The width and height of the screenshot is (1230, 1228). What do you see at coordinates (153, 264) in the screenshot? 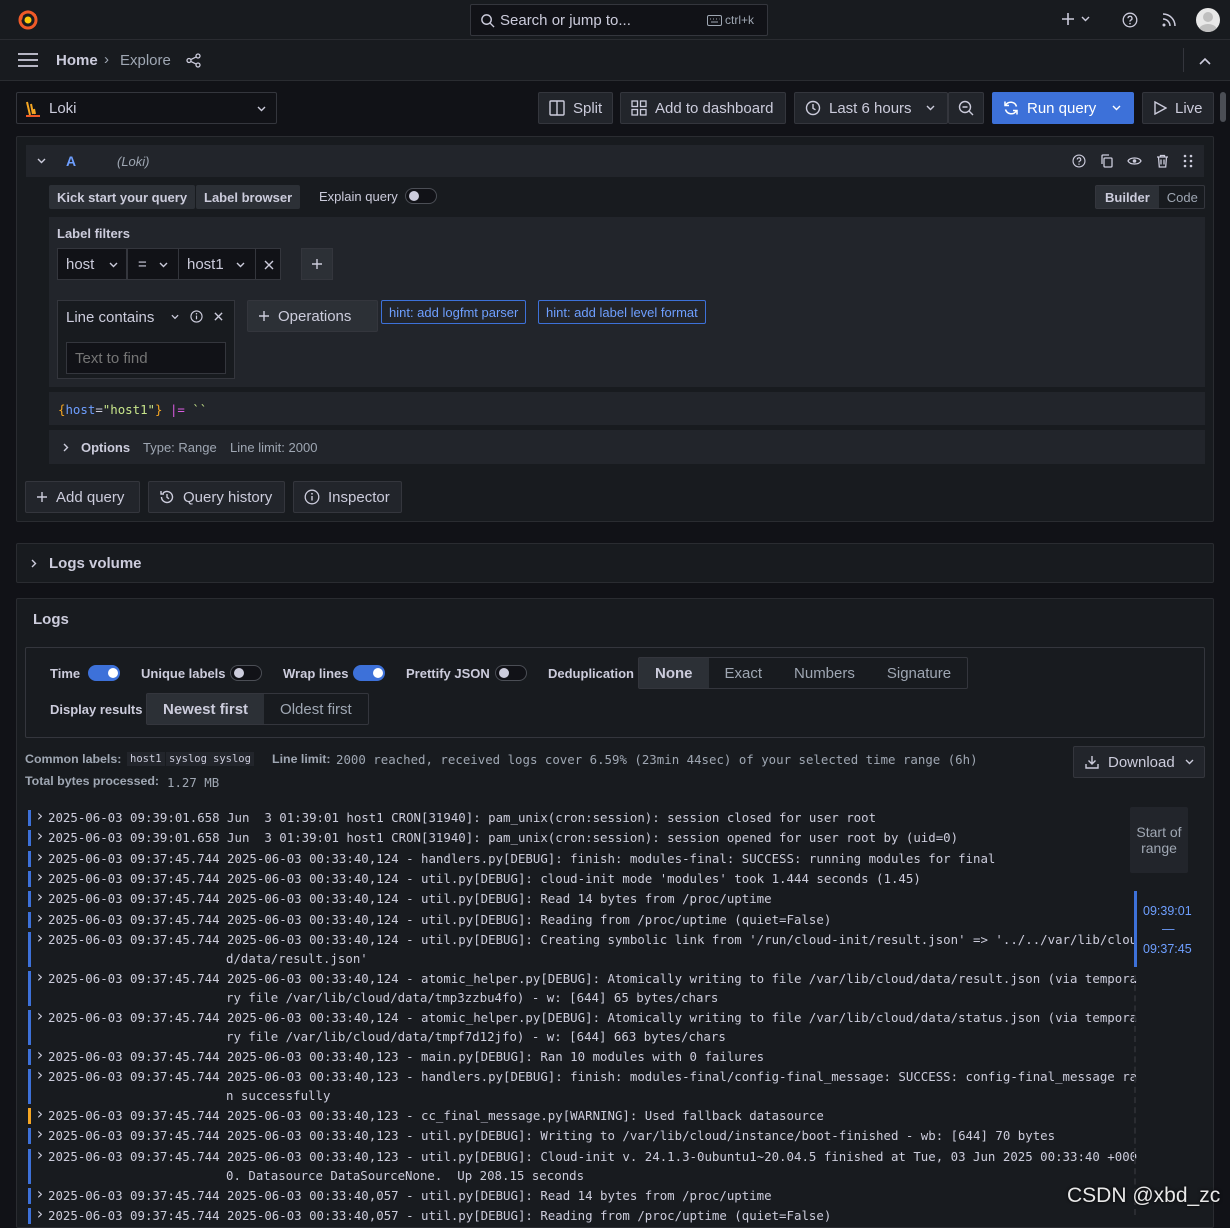
I see `operator-select: =` at bounding box center [153, 264].